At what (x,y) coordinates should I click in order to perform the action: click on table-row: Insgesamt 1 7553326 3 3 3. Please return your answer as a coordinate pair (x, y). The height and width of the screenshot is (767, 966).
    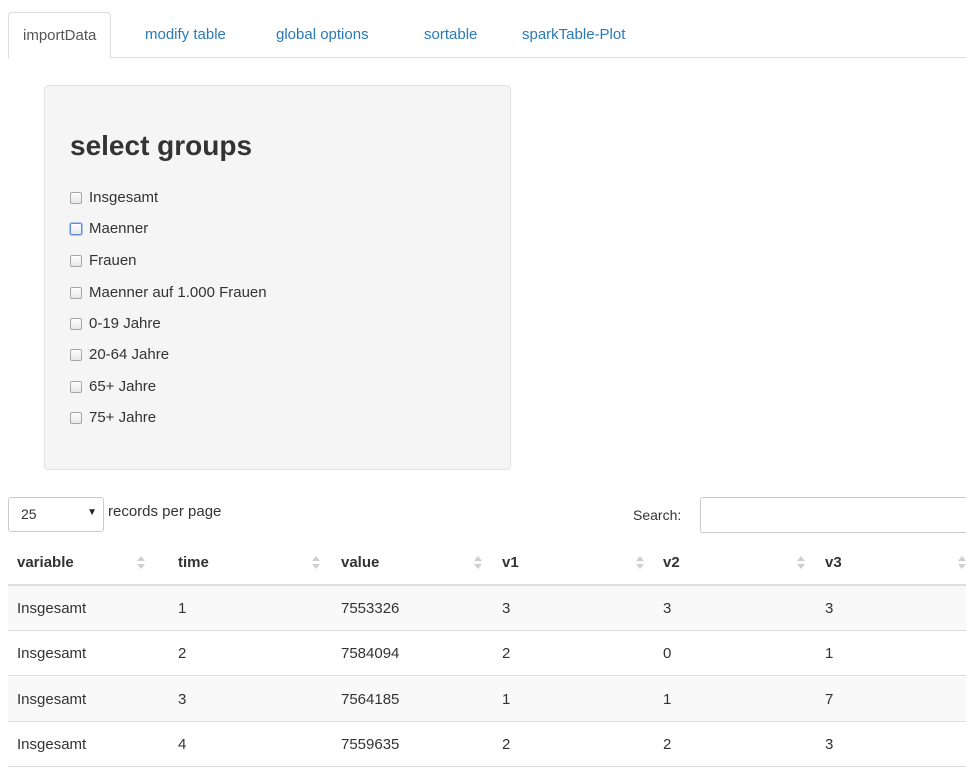
    Looking at the image, I should click on (487, 608).